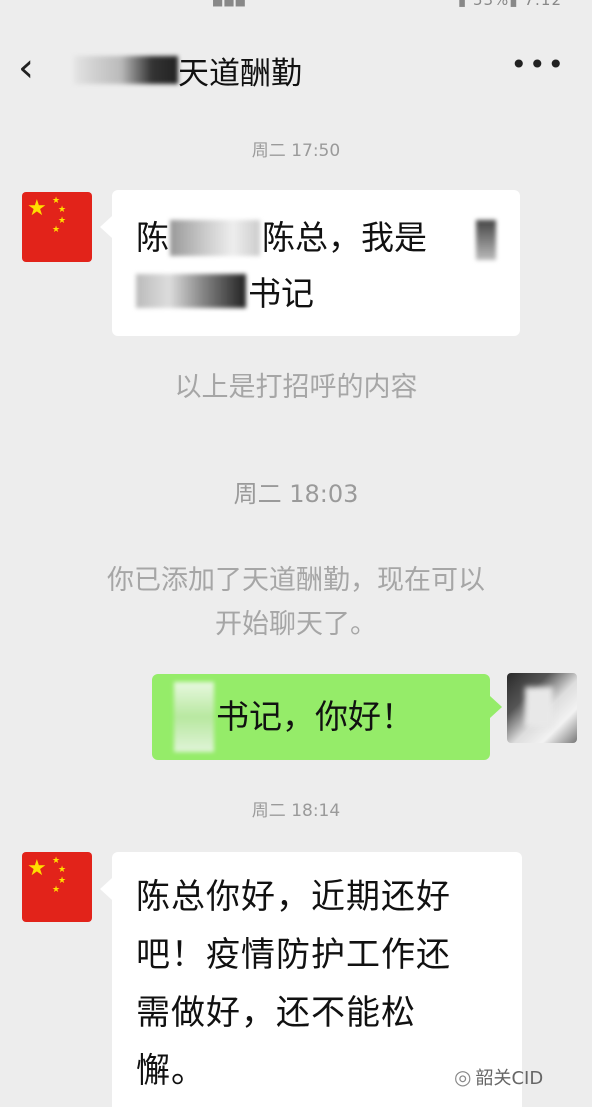 The width and height of the screenshot is (592, 1107). Describe the element at coordinates (281, 293) in the screenshot. I see `message-text: 书记` at that location.